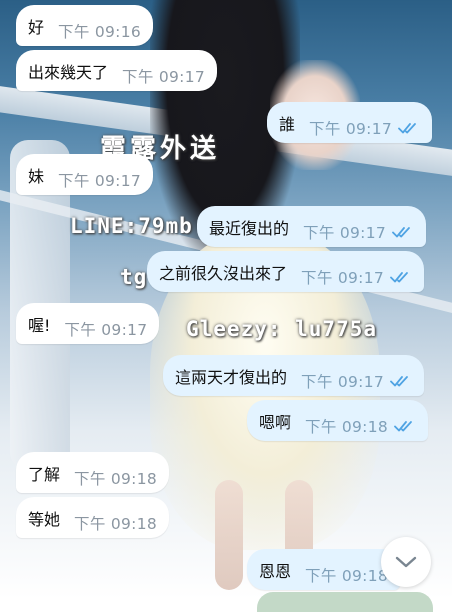 The width and height of the screenshot is (452, 612). Describe the element at coordinates (117, 70) in the screenshot. I see `message-bubble: 出來幾天了 下午 09:17` at that location.